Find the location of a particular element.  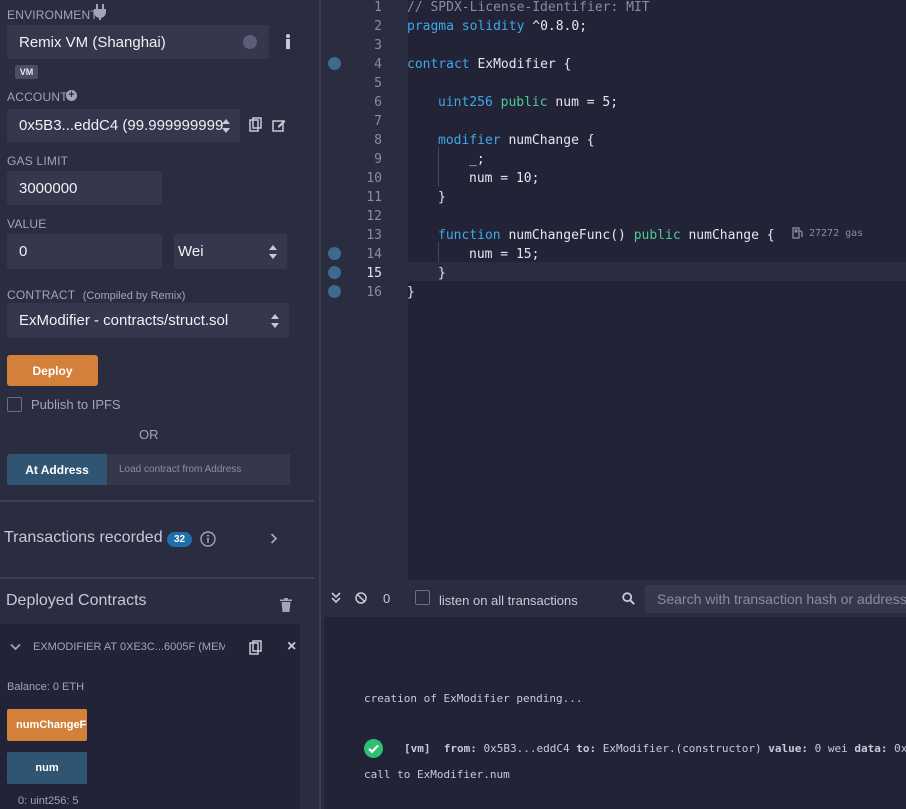

tx-value-label: value: is located at coordinates (788, 748).